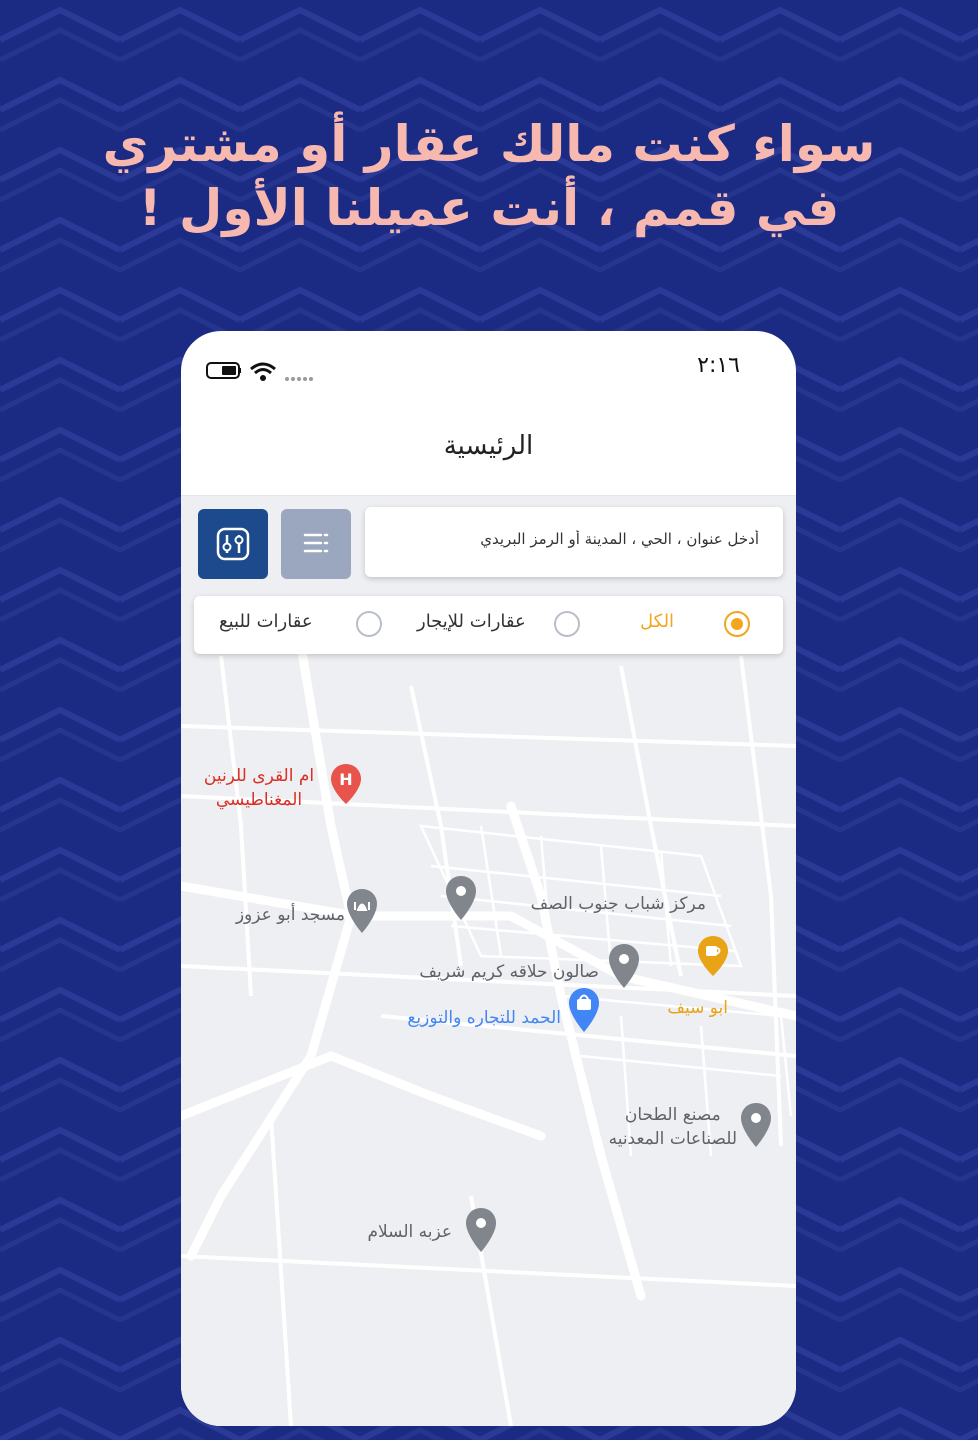  I want to click on mosque-icon, so click(362, 911).